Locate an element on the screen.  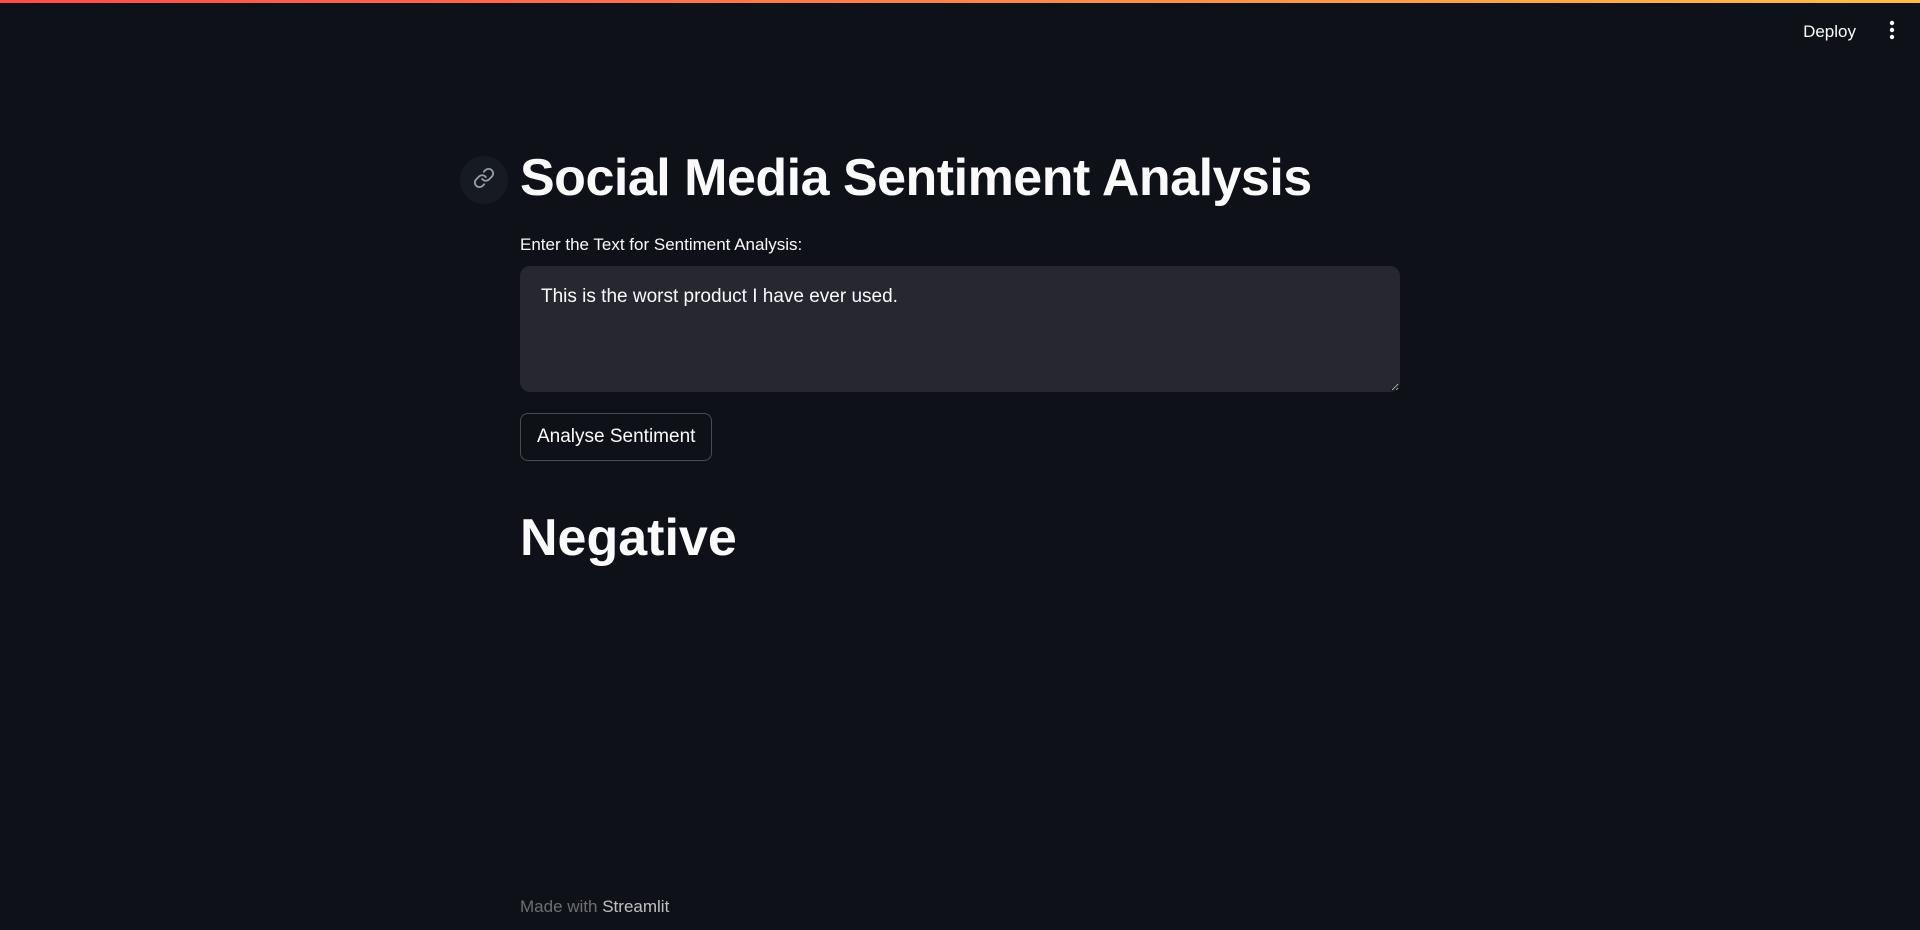
header-anchor-link is located at coordinates (484, 180).